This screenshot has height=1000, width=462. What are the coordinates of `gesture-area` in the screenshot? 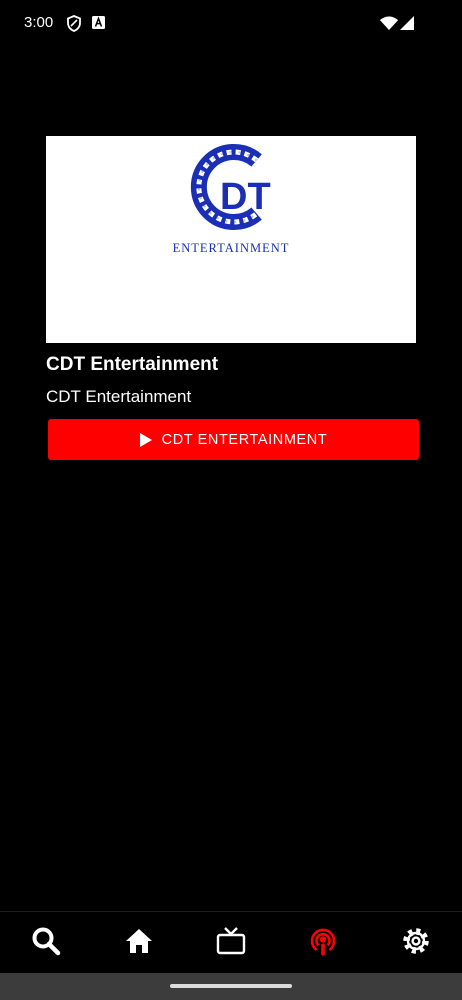 It's located at (231, 986).